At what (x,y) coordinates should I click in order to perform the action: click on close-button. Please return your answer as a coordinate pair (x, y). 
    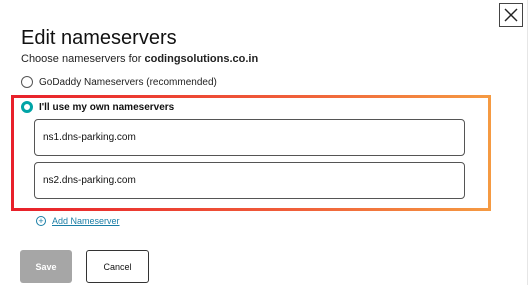
    Looking at the image, I should click on (511, 15).